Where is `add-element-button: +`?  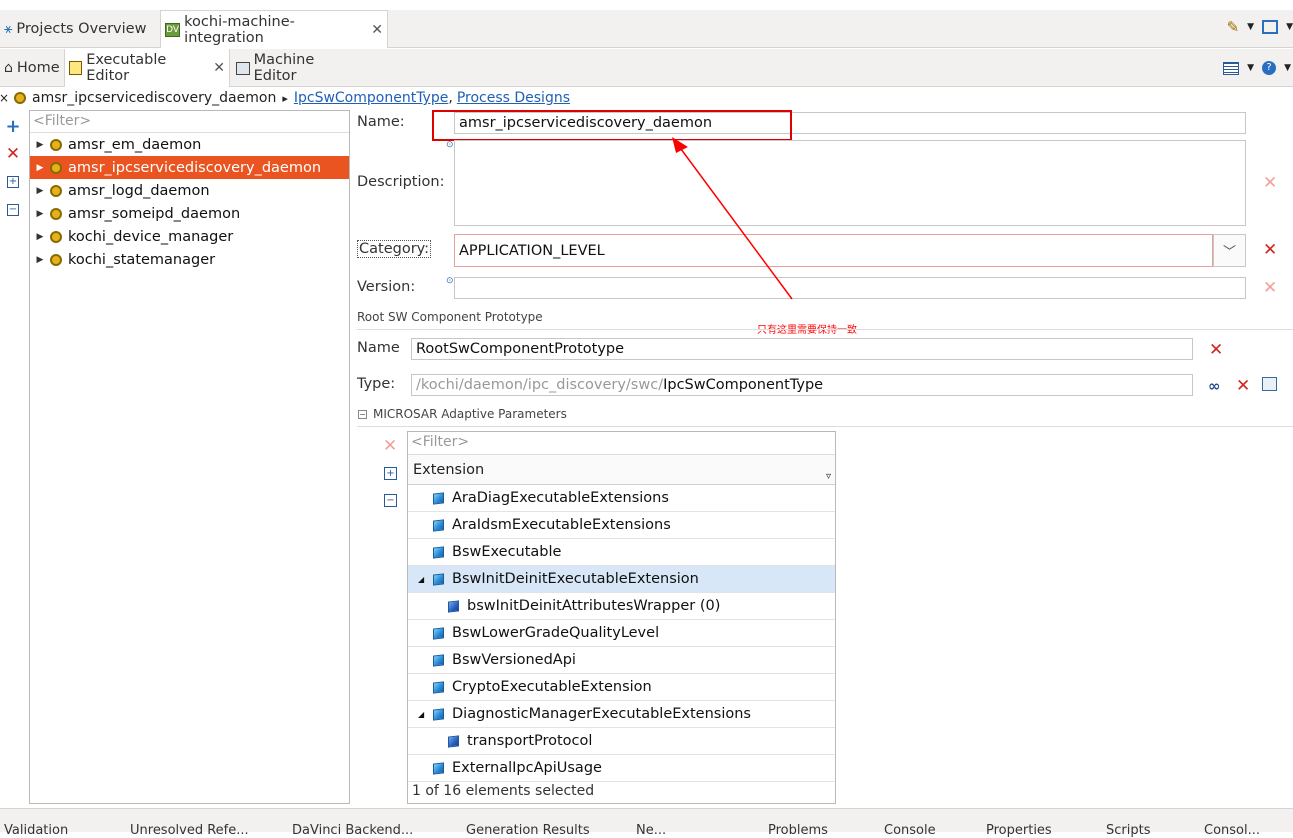 add-element-button: + is located at coordinates (13, 126).